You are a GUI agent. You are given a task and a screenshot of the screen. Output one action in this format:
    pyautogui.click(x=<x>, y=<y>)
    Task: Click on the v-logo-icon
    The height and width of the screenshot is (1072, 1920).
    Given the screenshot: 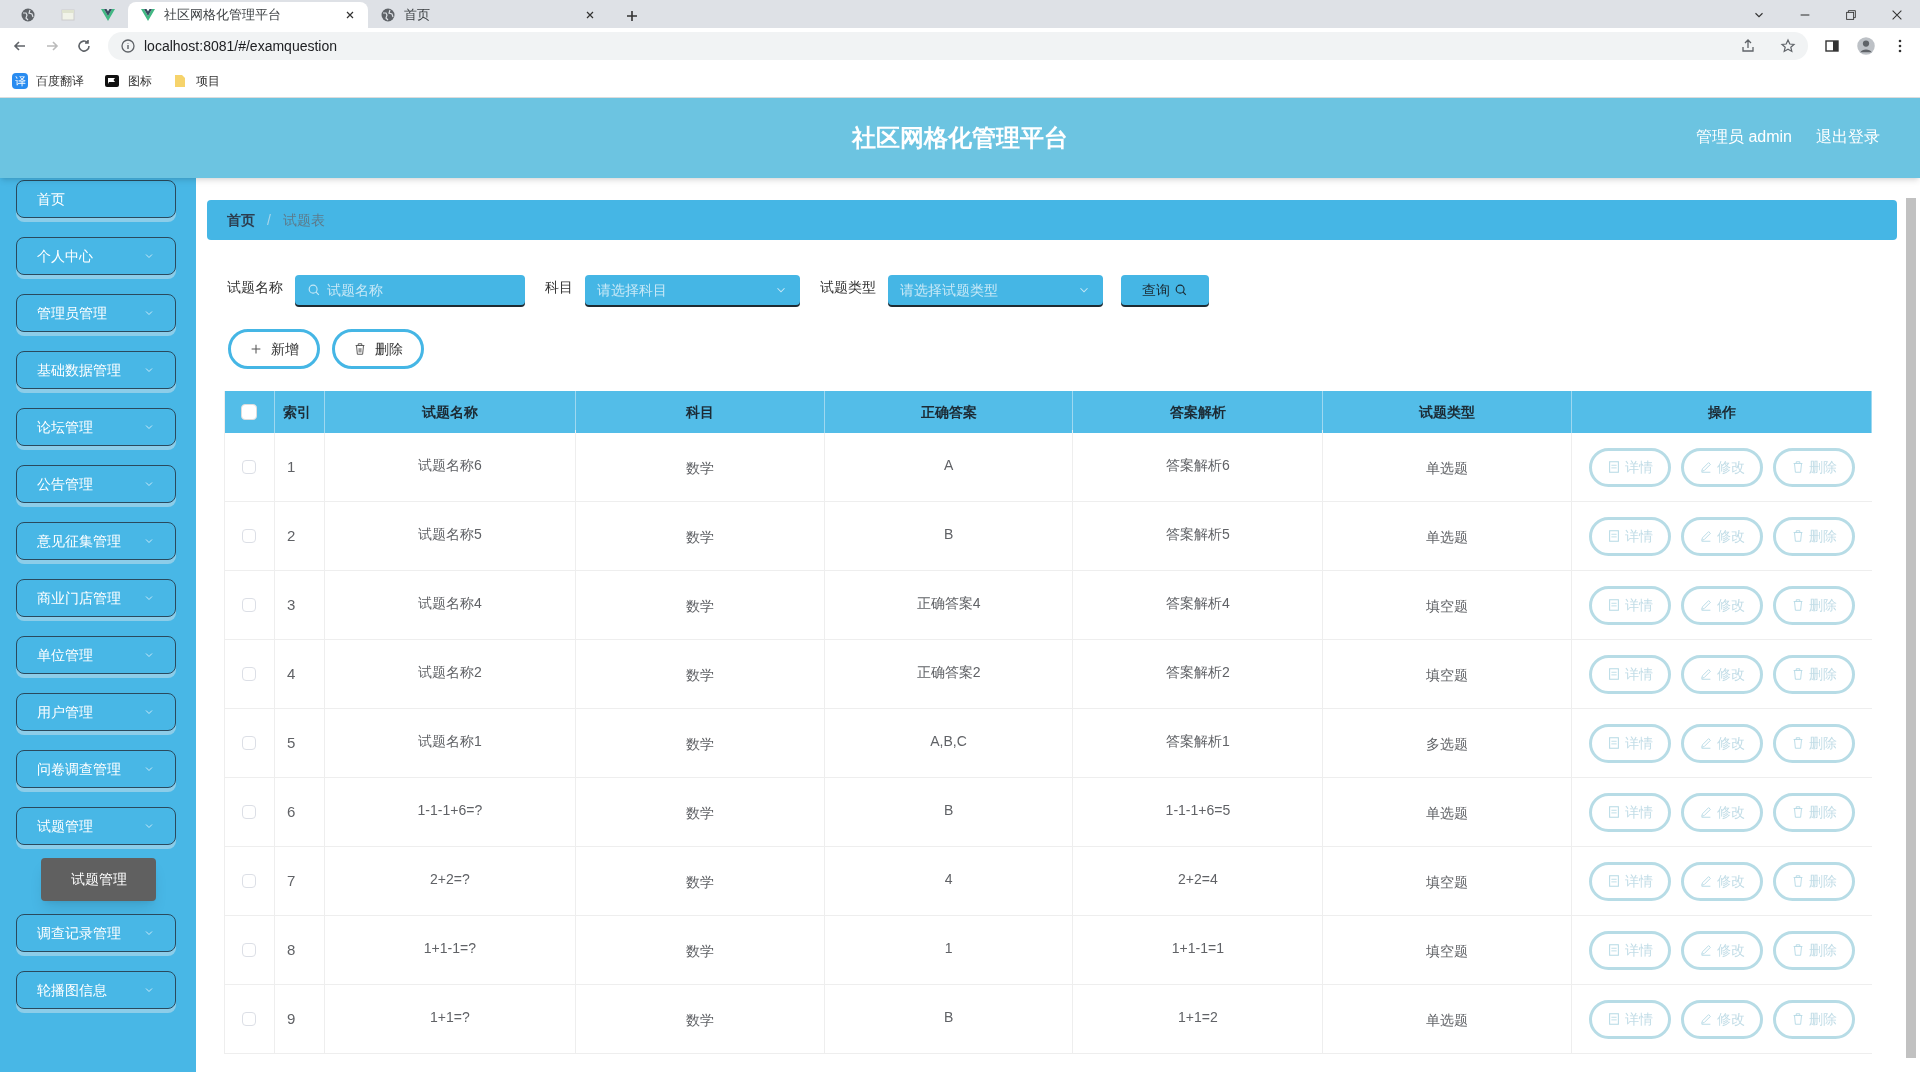 What is the action you would take?
    pyautogui.click(x=108, y=15)
    